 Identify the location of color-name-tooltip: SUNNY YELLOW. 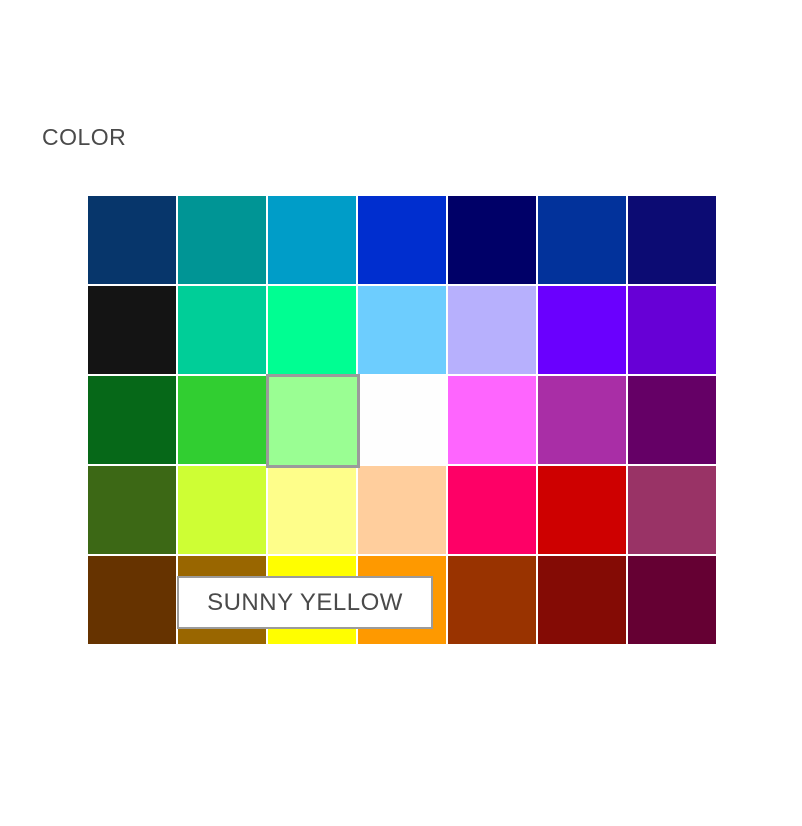
(305, 602).